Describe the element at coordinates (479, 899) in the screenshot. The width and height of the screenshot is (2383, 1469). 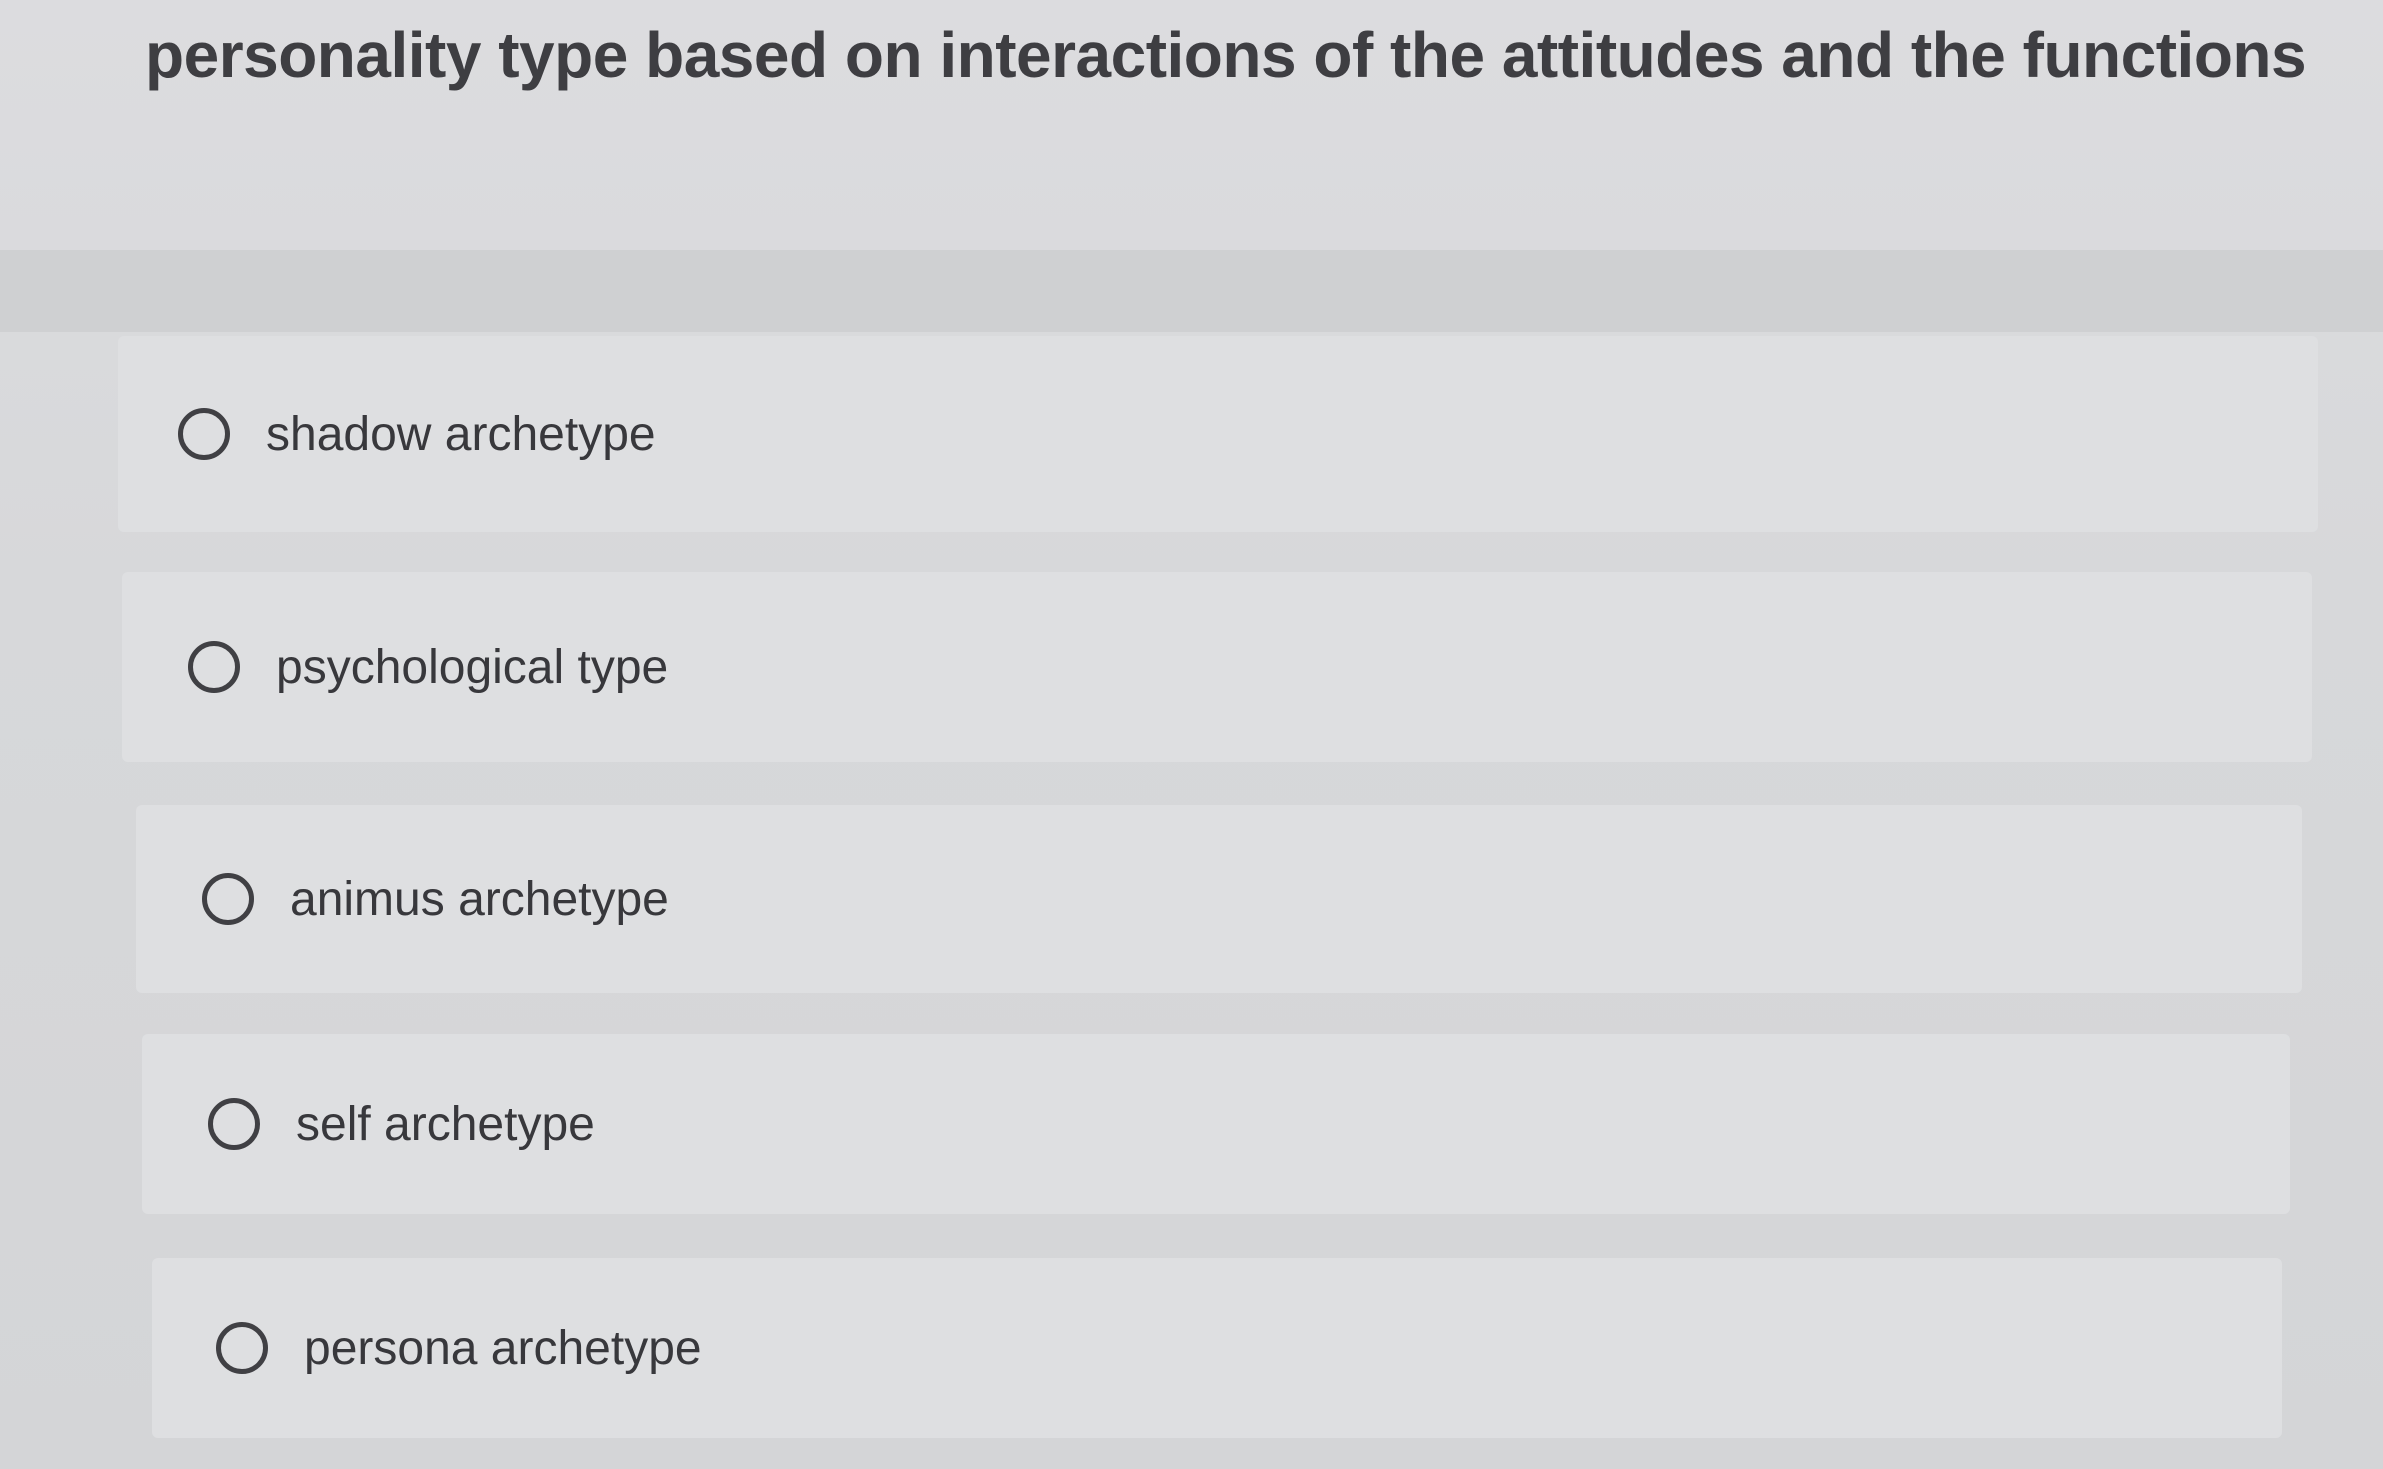
I see `option-label: animus archetype` at that location.